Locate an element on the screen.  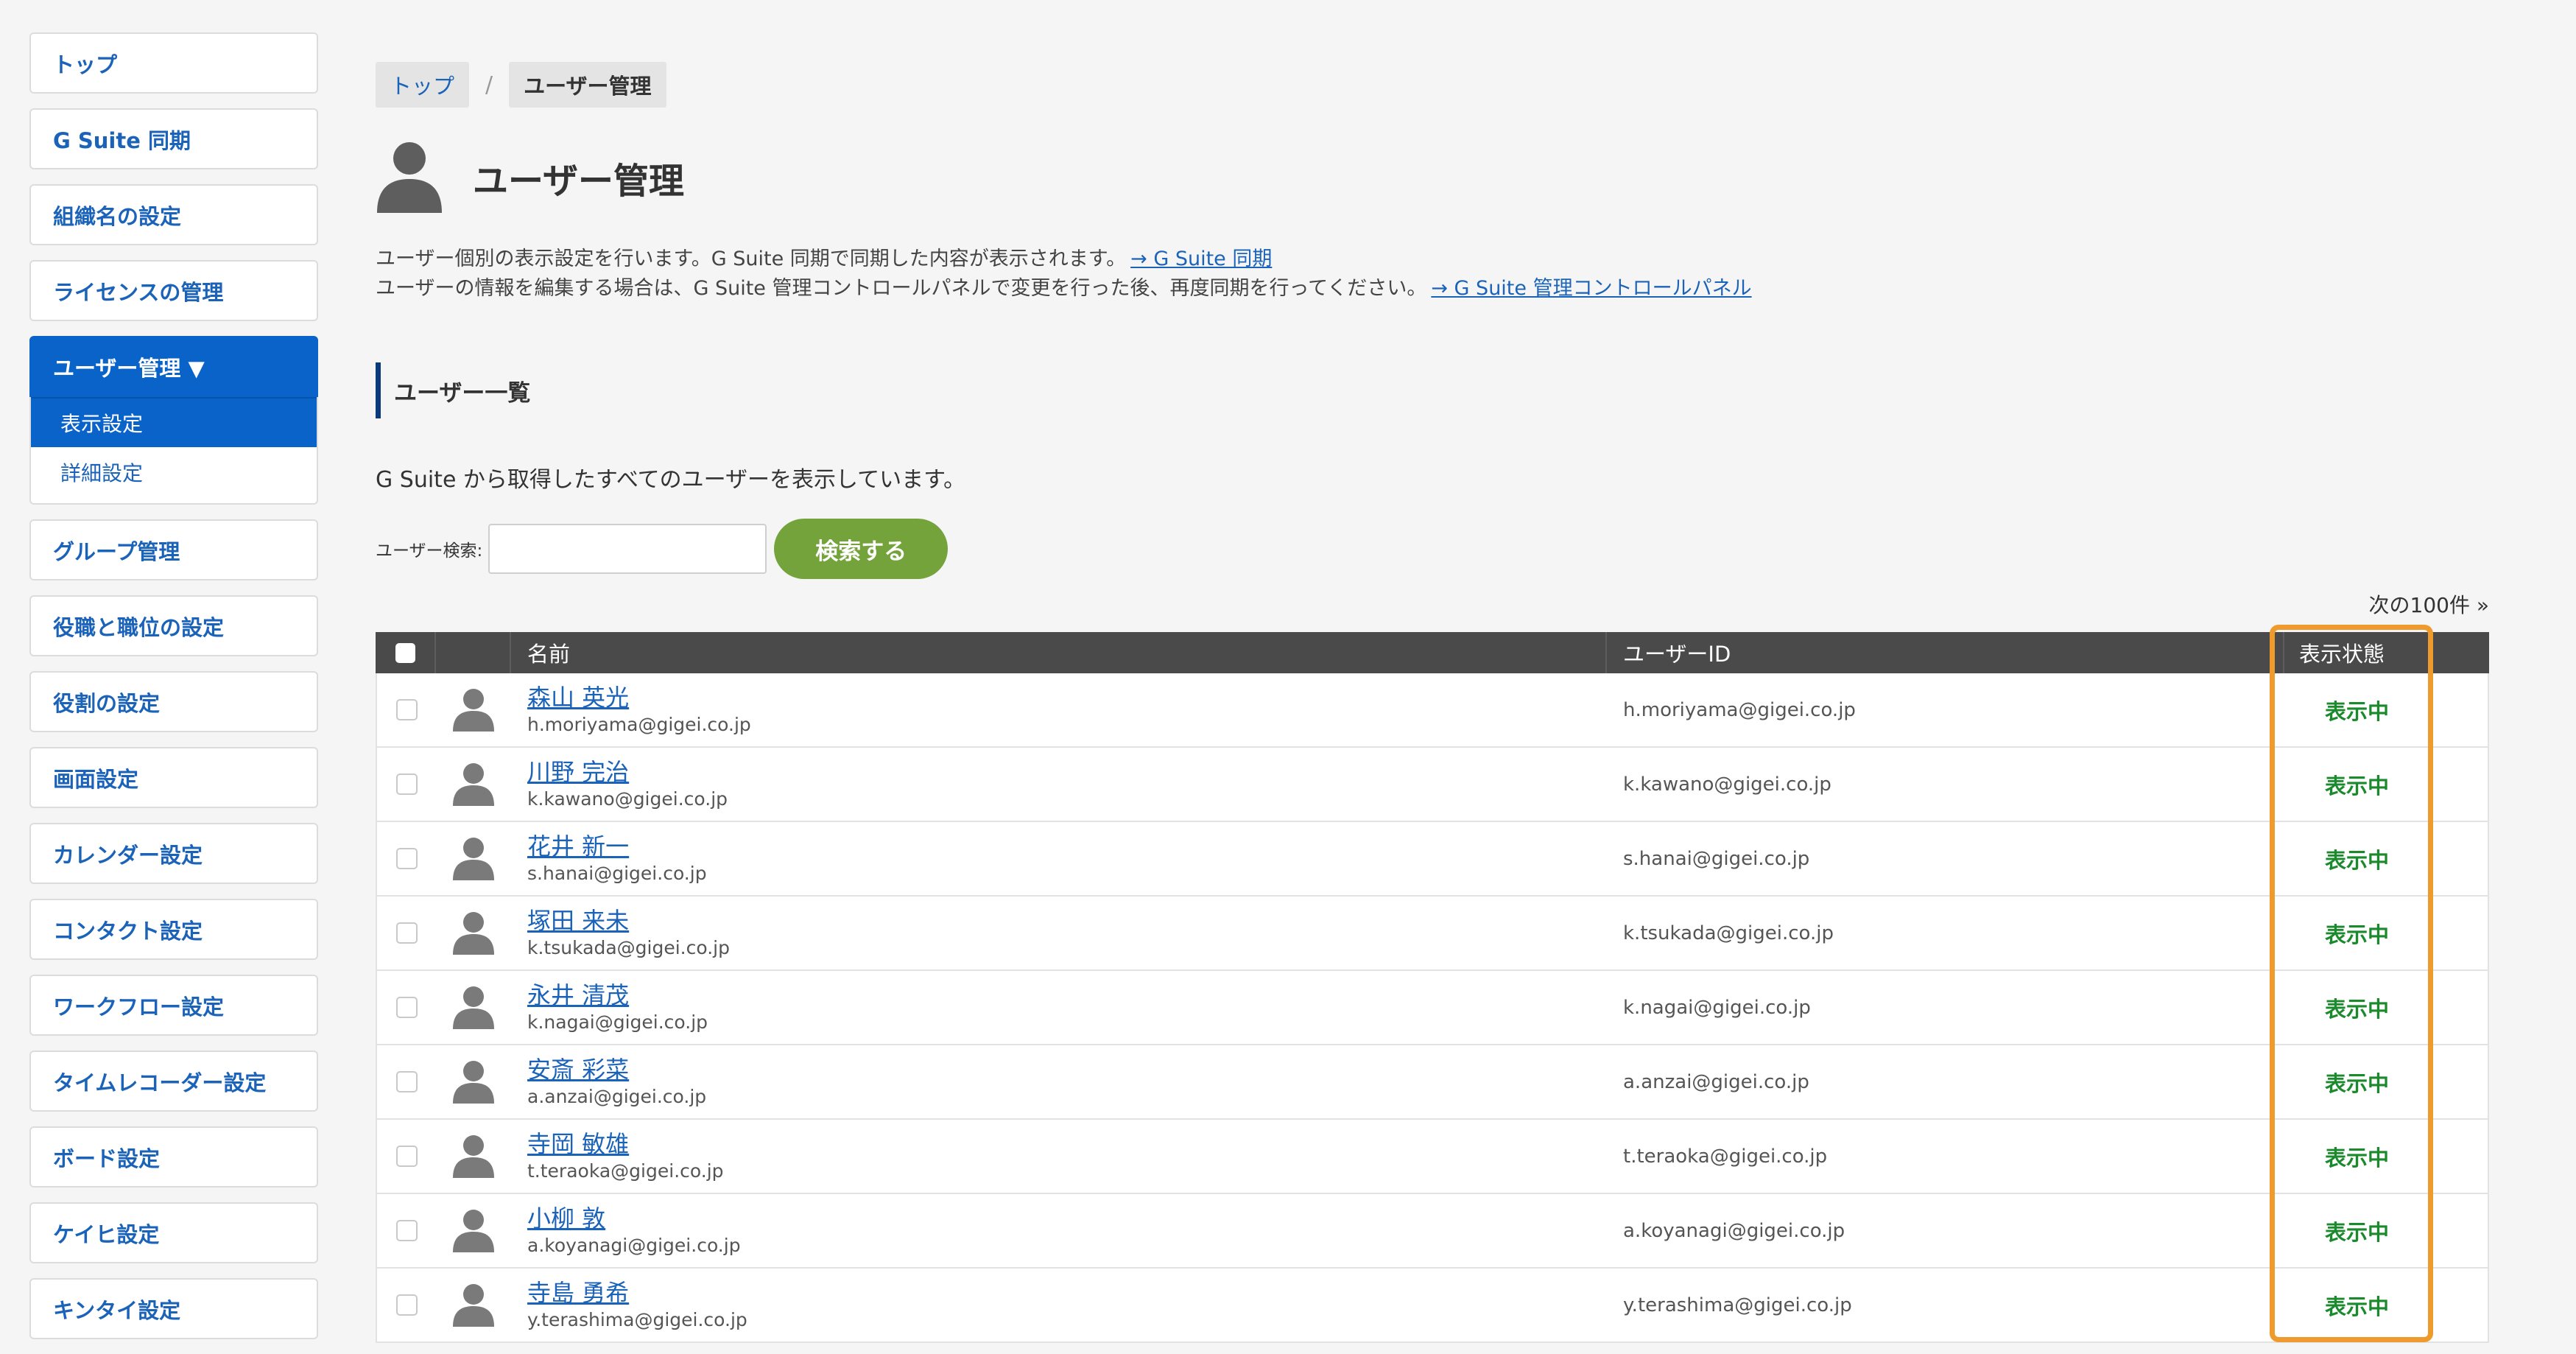
user-email: s.hanai@gigei.co.jp is located at coordinates (617, 873).